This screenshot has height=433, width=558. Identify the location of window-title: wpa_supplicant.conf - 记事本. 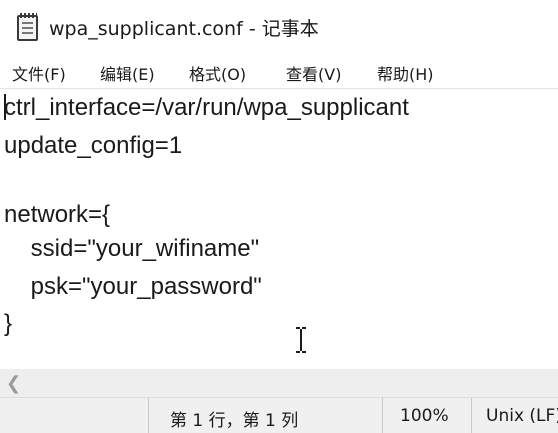
(184, 29).